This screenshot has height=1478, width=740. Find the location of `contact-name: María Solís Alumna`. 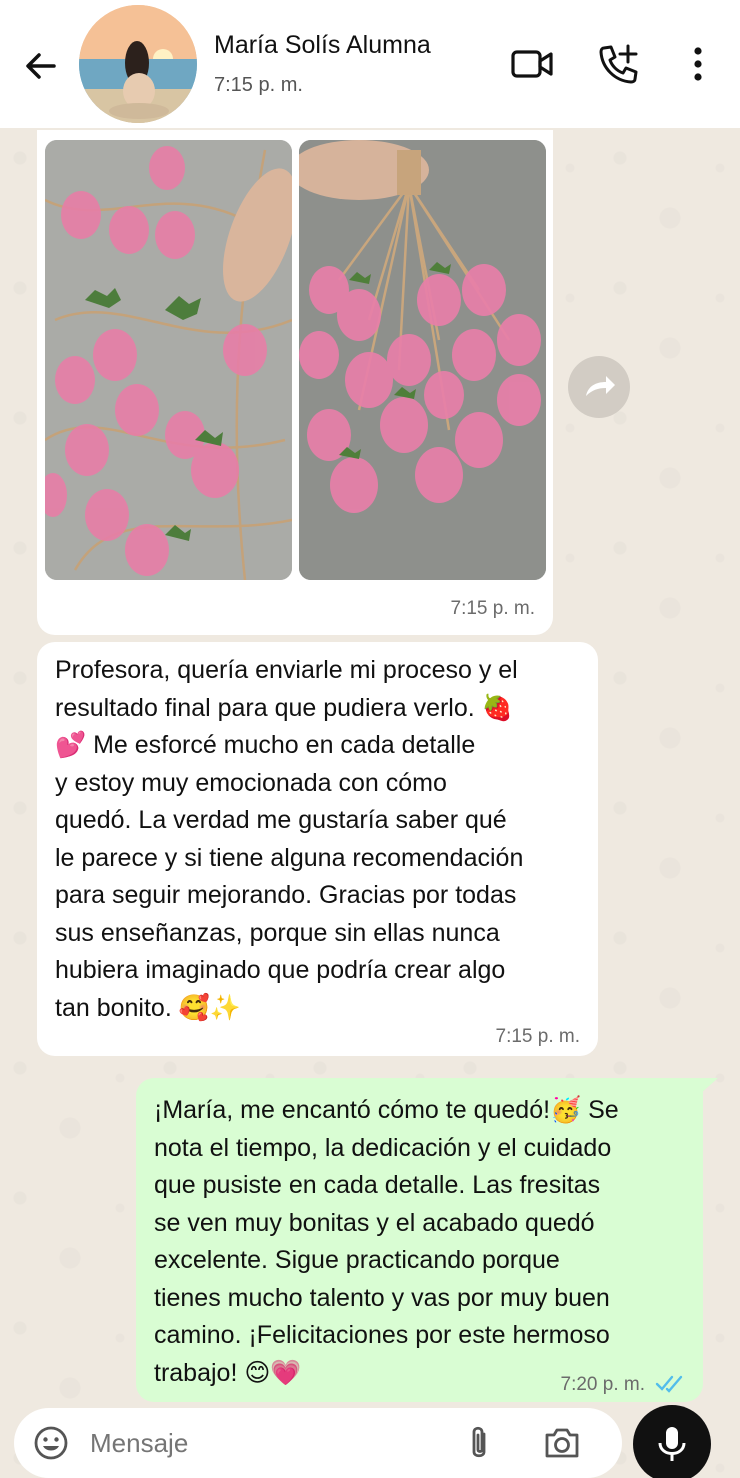

contact-name: María Solís Alumna is located at coordinates (322, 45).